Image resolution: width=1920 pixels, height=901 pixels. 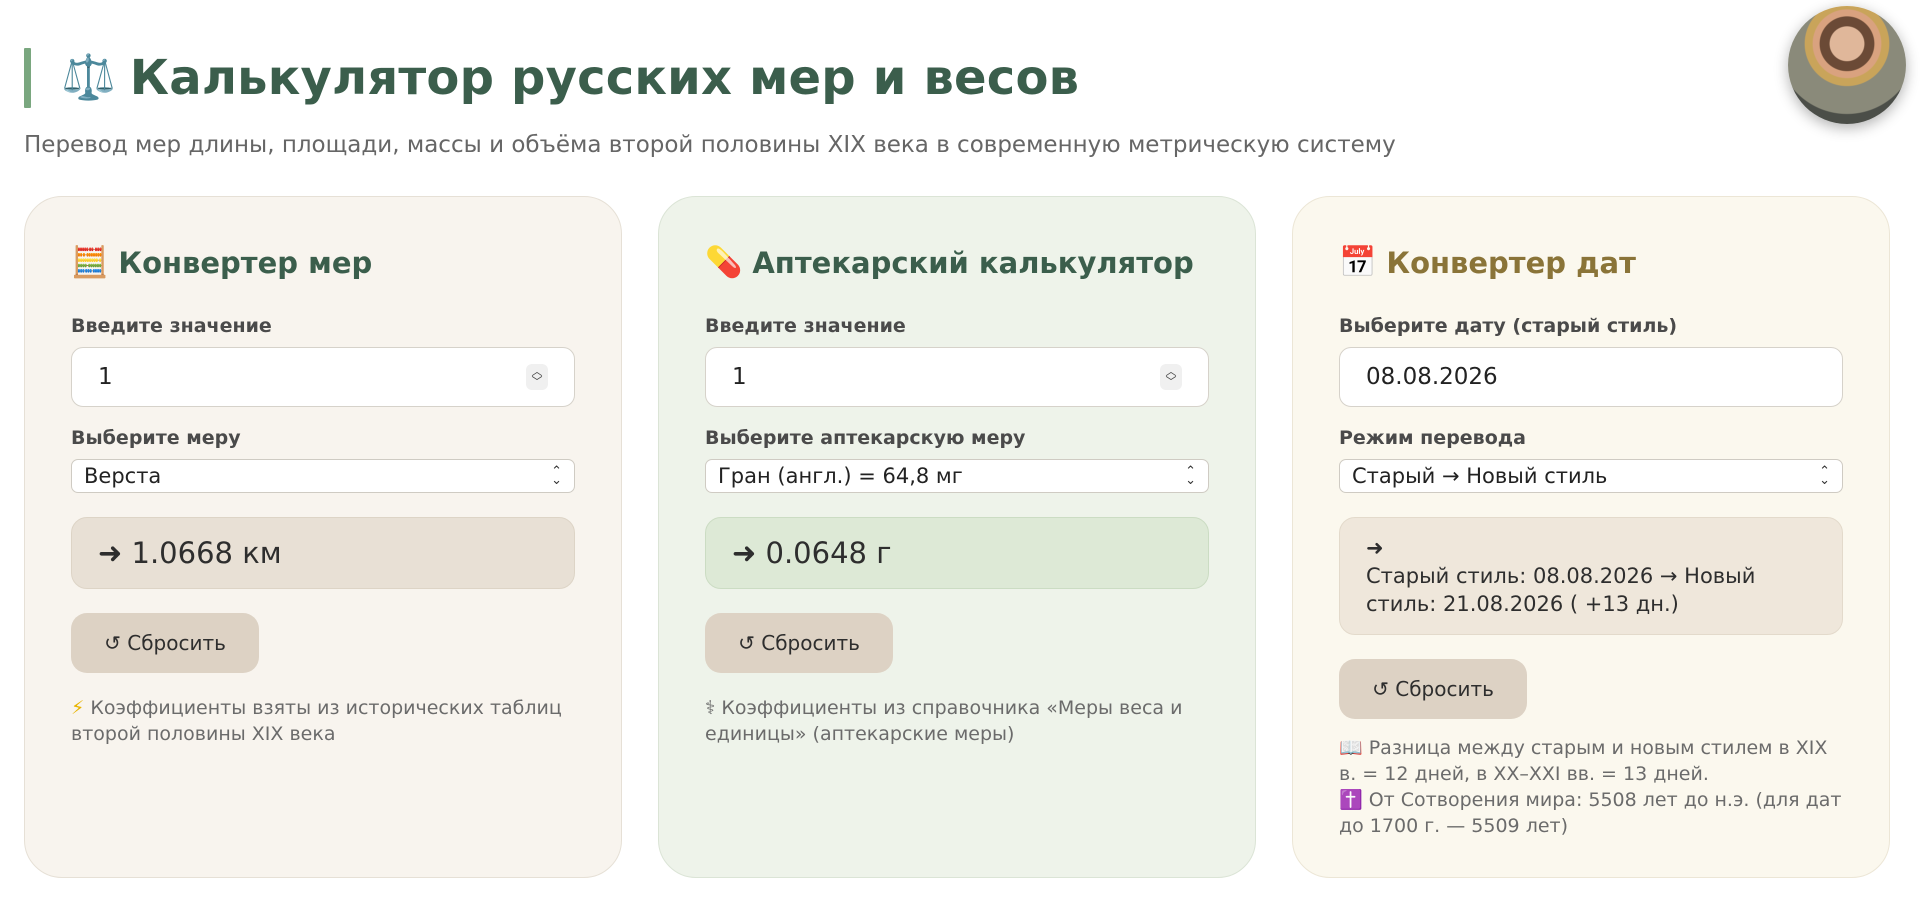 What do you see at coordinates (1433, 689) in the screenshot?
I see `date-reset-button: ↺ Сбросить` at bounding box center [1433, 689].